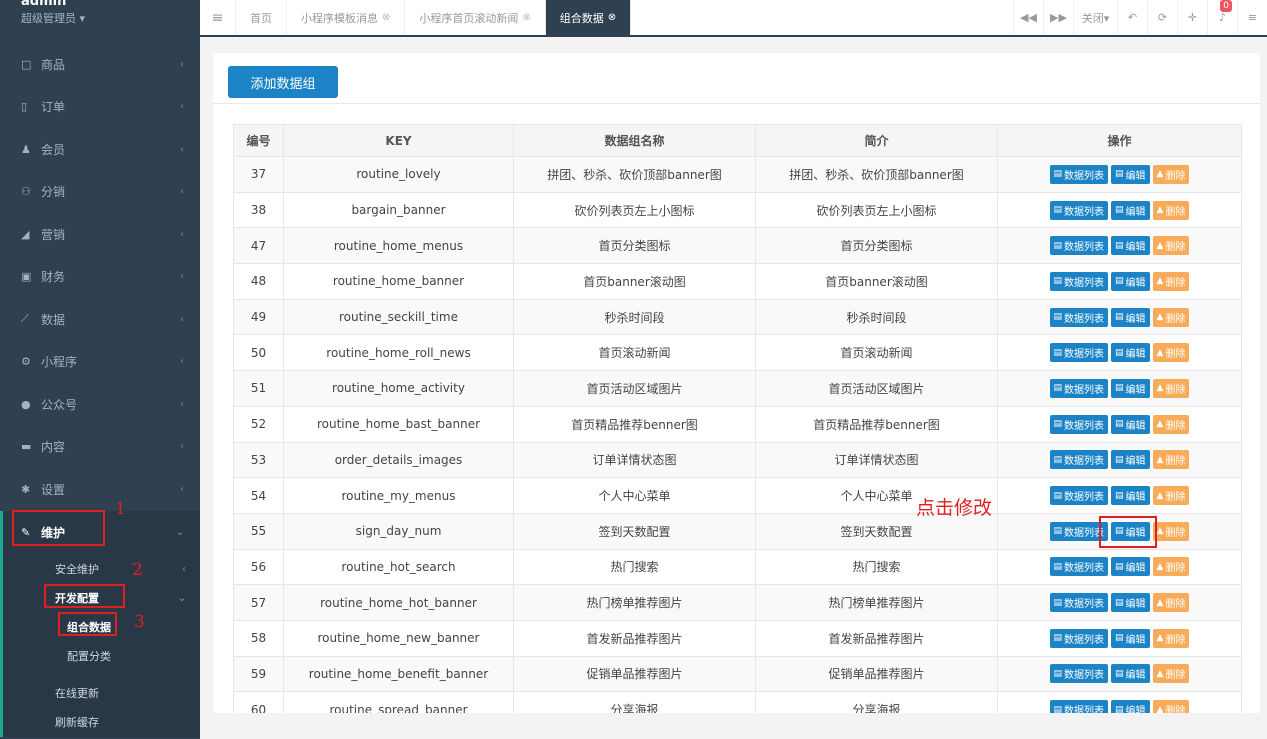 The width and height of the screenshot is (1267, 739). I want to click on scroll-right-icon: ▶▶, so click(1058, 17).